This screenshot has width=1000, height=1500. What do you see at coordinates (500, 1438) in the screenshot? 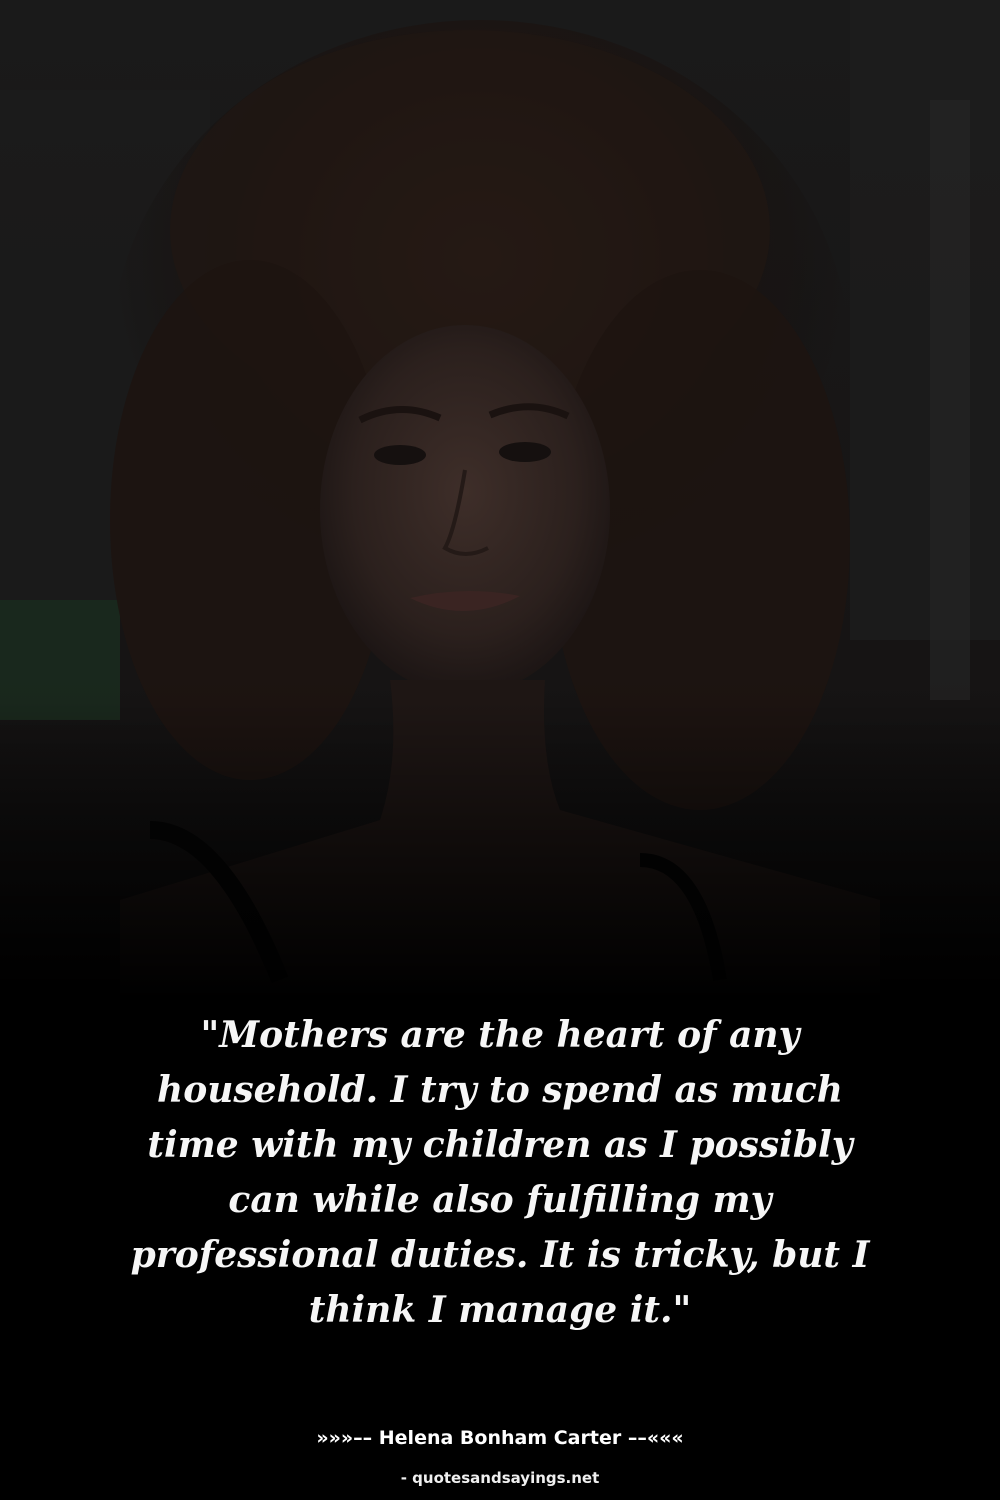
I see `author-line: »»»–– Helena Bonham Carter ––«««` at bounding box center [500, 1438].